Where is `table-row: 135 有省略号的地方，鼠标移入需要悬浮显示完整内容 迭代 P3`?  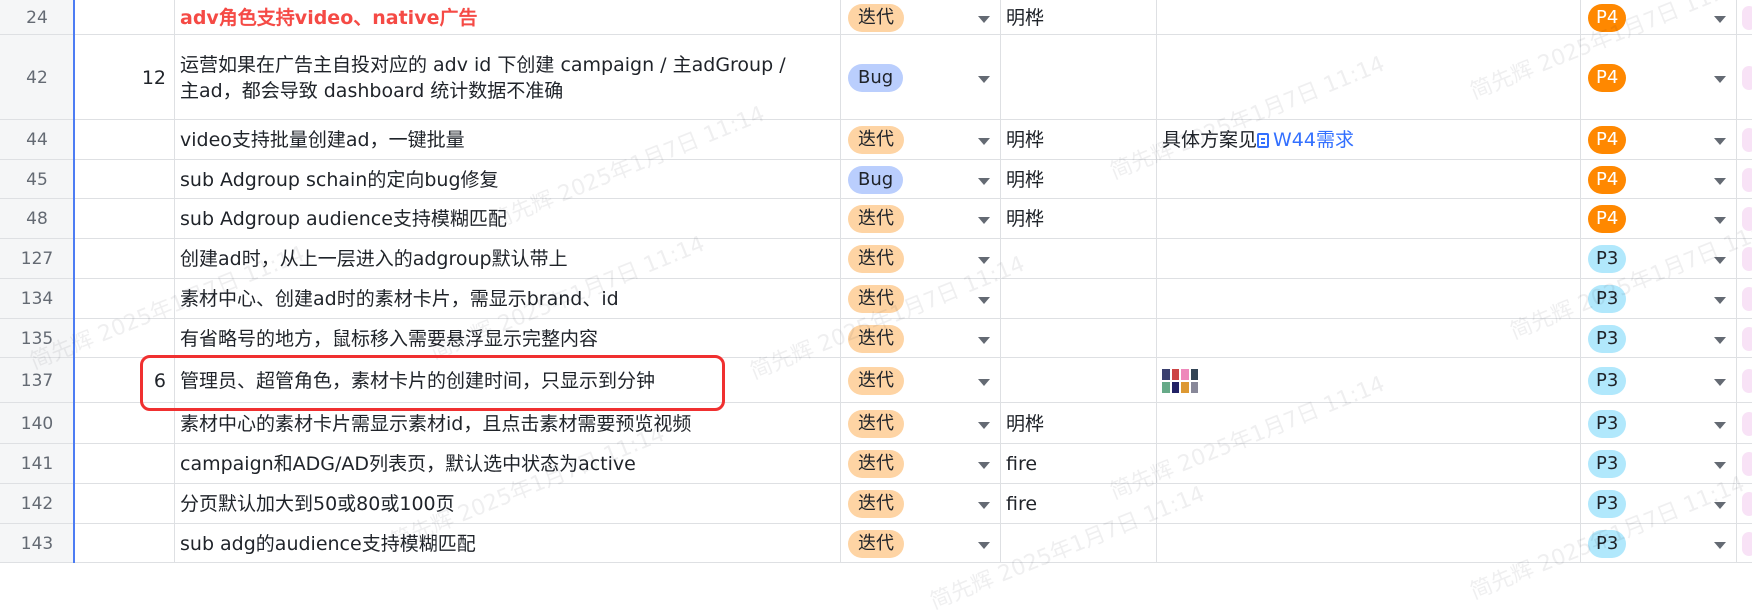 table-row: 135 有省略号的地方，鼠标移入需要悬浮显示完整内容 迭代 P3 is located at coordinates (876, 338).